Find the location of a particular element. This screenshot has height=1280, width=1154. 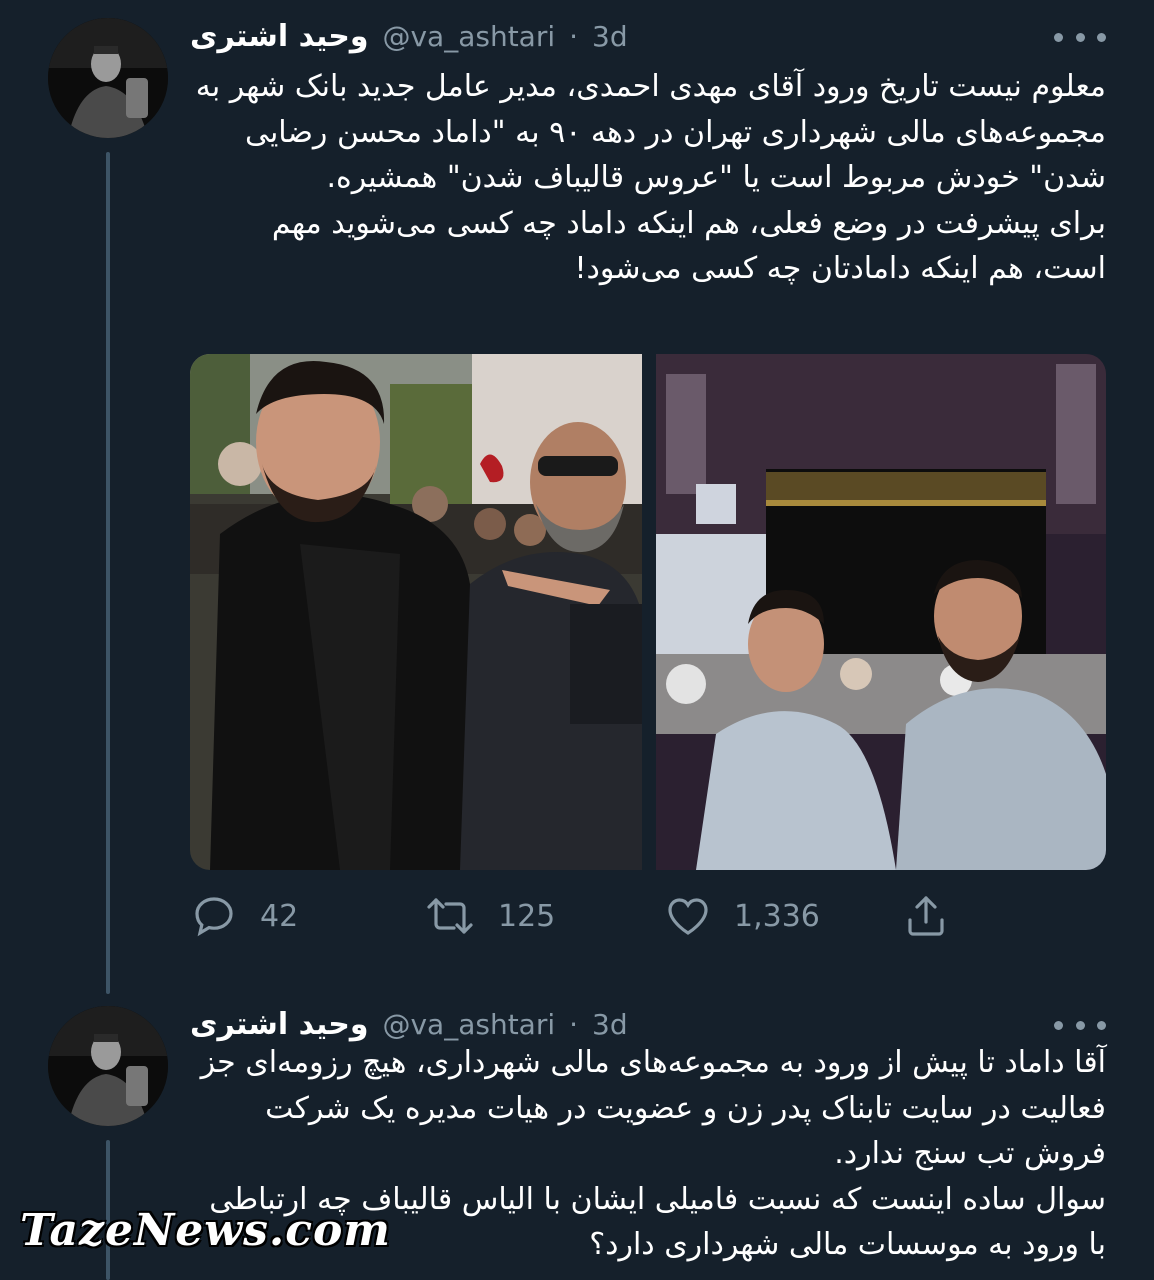

share-icon is located at coordinates (926, 916).